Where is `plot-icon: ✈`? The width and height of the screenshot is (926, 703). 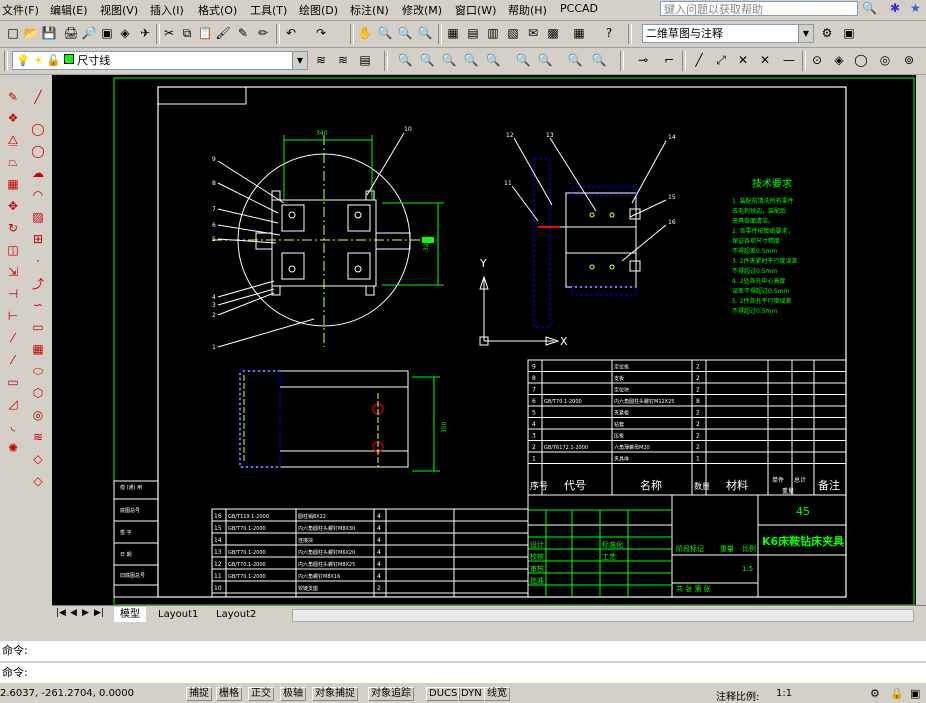
plot-icon: ✈ is located at coordinates (145, 33).